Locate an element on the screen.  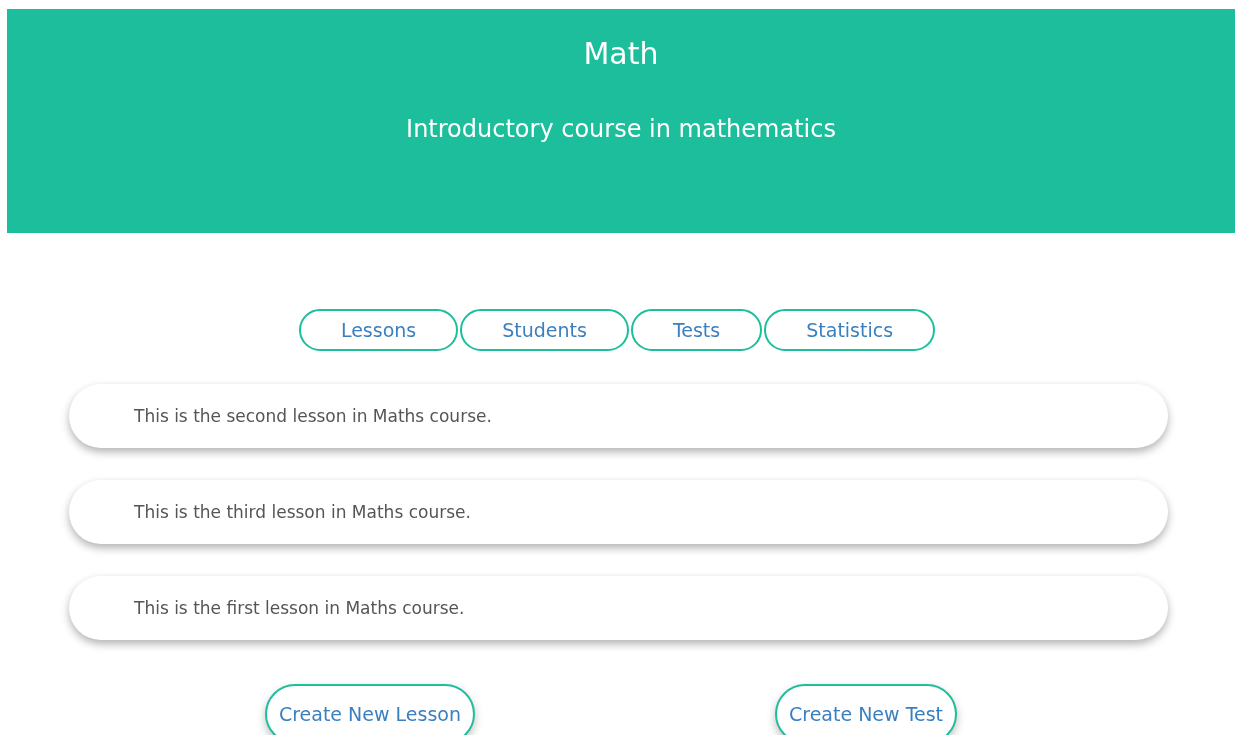
lesson-text: This is the first lesson in Maths course. is located at coordinates (299, 608).